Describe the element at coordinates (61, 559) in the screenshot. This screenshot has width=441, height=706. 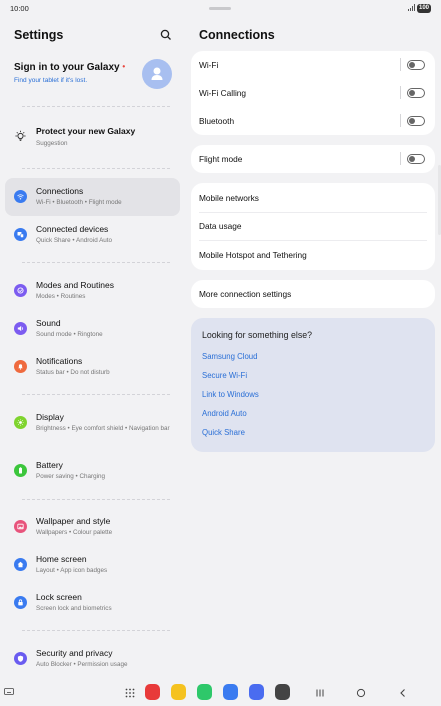
I see `sidebar-item-title: Home screen` at that location.